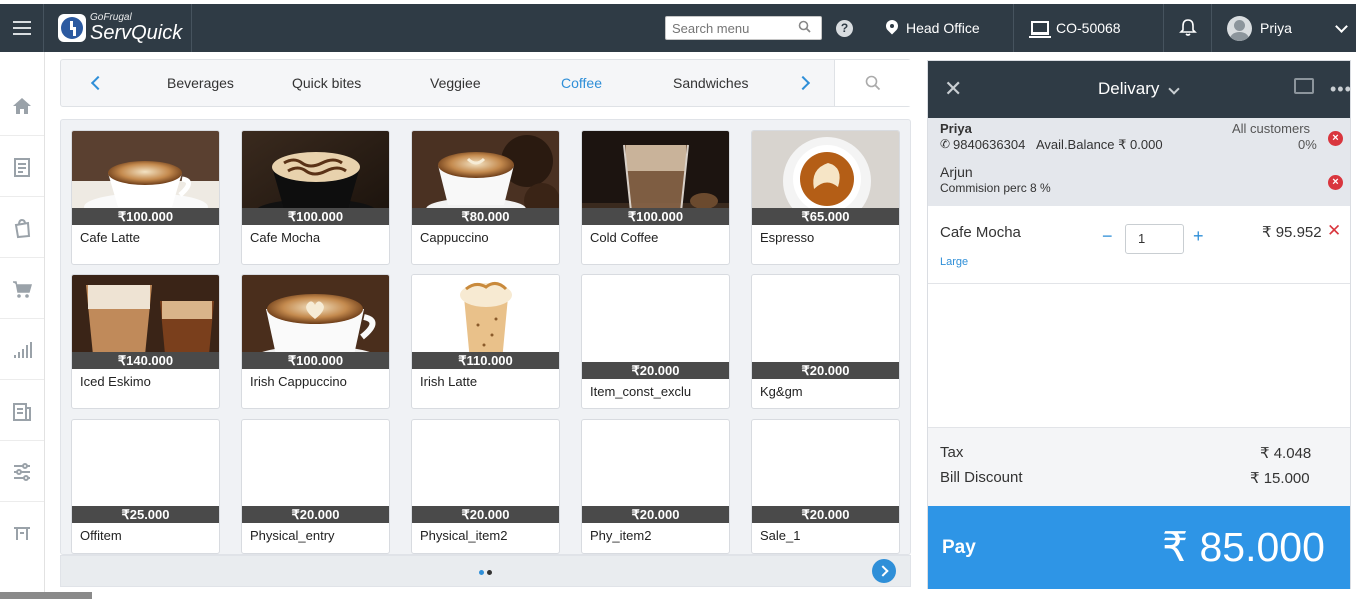 The width and height of the screenshot is (1356, 599). What do you see at coordinates (1286, 453) in the screenshot?
I see `tax-value: ₹ 4.048` at bounding box center [1286, 453].